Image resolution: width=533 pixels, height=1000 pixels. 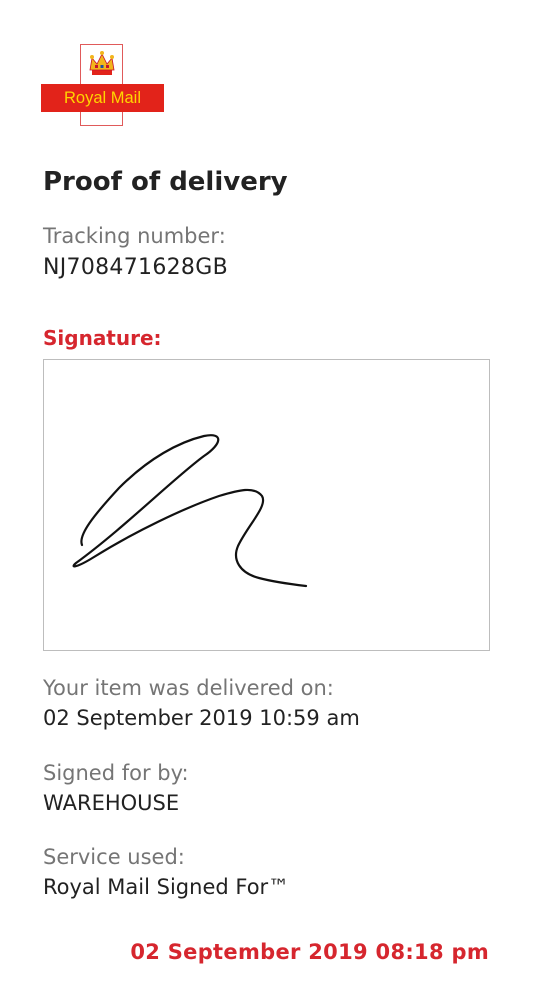 I want to click on service-used-label: Service used:, so click(x=114, y=857).